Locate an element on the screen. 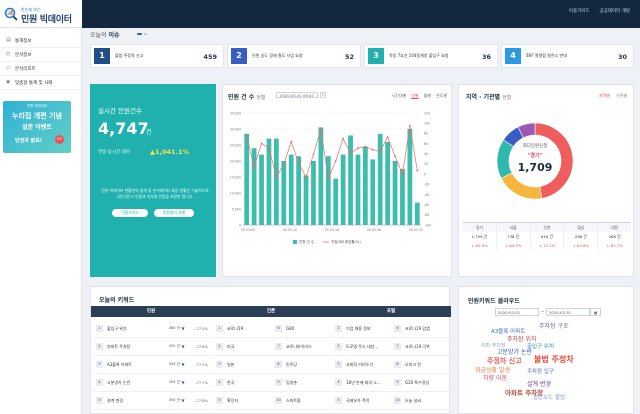 The width and height of the screenshot is (640, 414). keyword-row: 1 기업 채용 정보 is located at coordinates (361, 329).